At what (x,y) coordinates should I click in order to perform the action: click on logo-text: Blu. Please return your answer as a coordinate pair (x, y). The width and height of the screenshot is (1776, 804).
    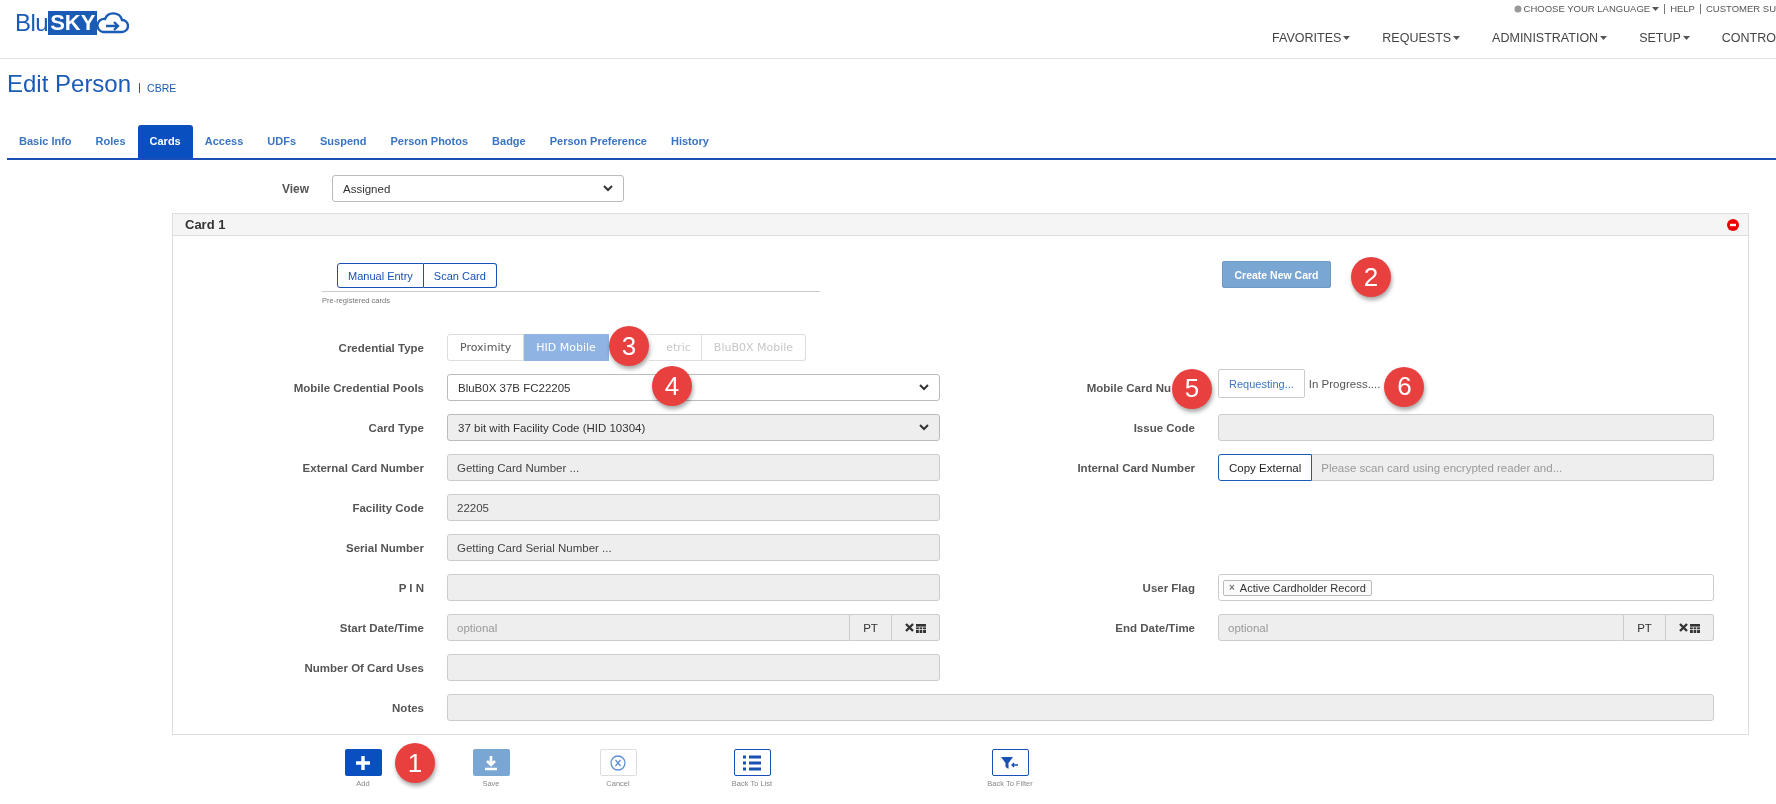
    Looking at the image, I should click on (32, 23).